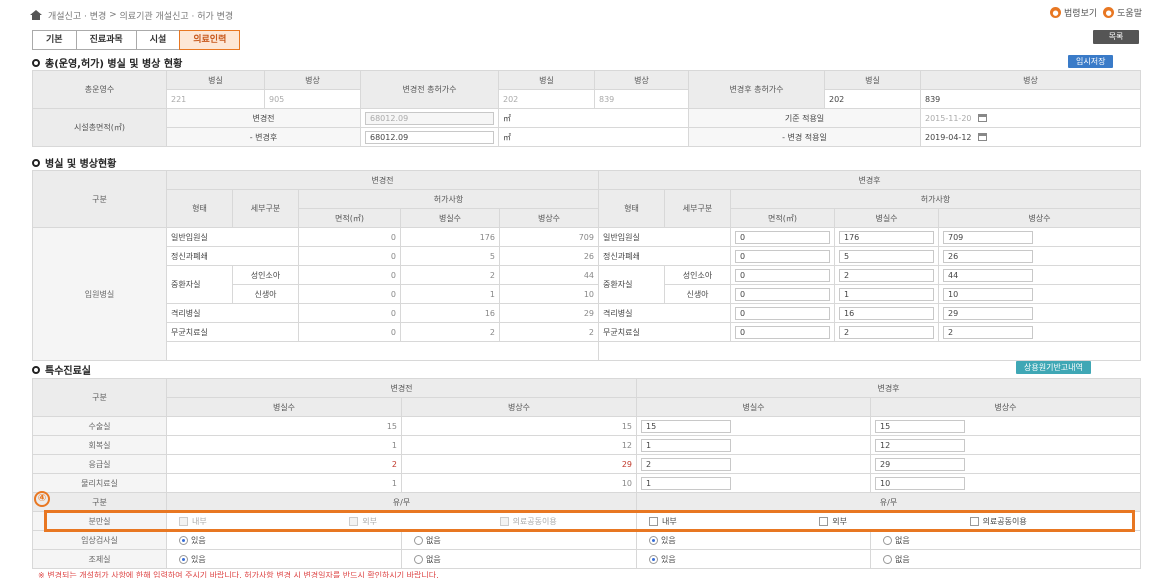 This screenshot has height=578, width=1157. Describe the element at coordinates (232, 313) in the screenshot. I see `type-cell: 격리병실` at that location.